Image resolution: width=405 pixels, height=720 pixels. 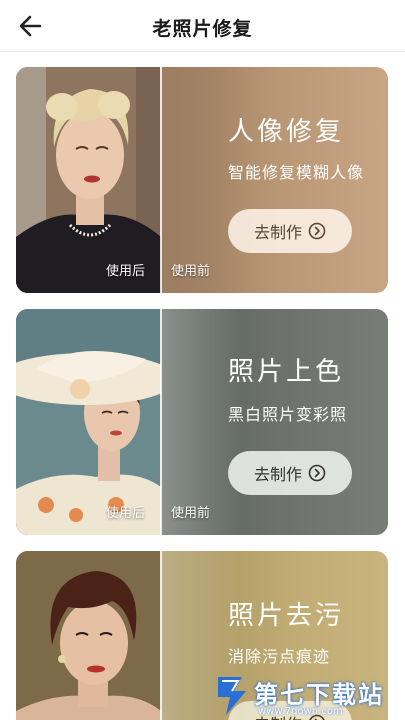 What do you see at coordinates (286, 616) in the screenshot?
I see `card-title: 照片去污` at bounding box center [286, 616].